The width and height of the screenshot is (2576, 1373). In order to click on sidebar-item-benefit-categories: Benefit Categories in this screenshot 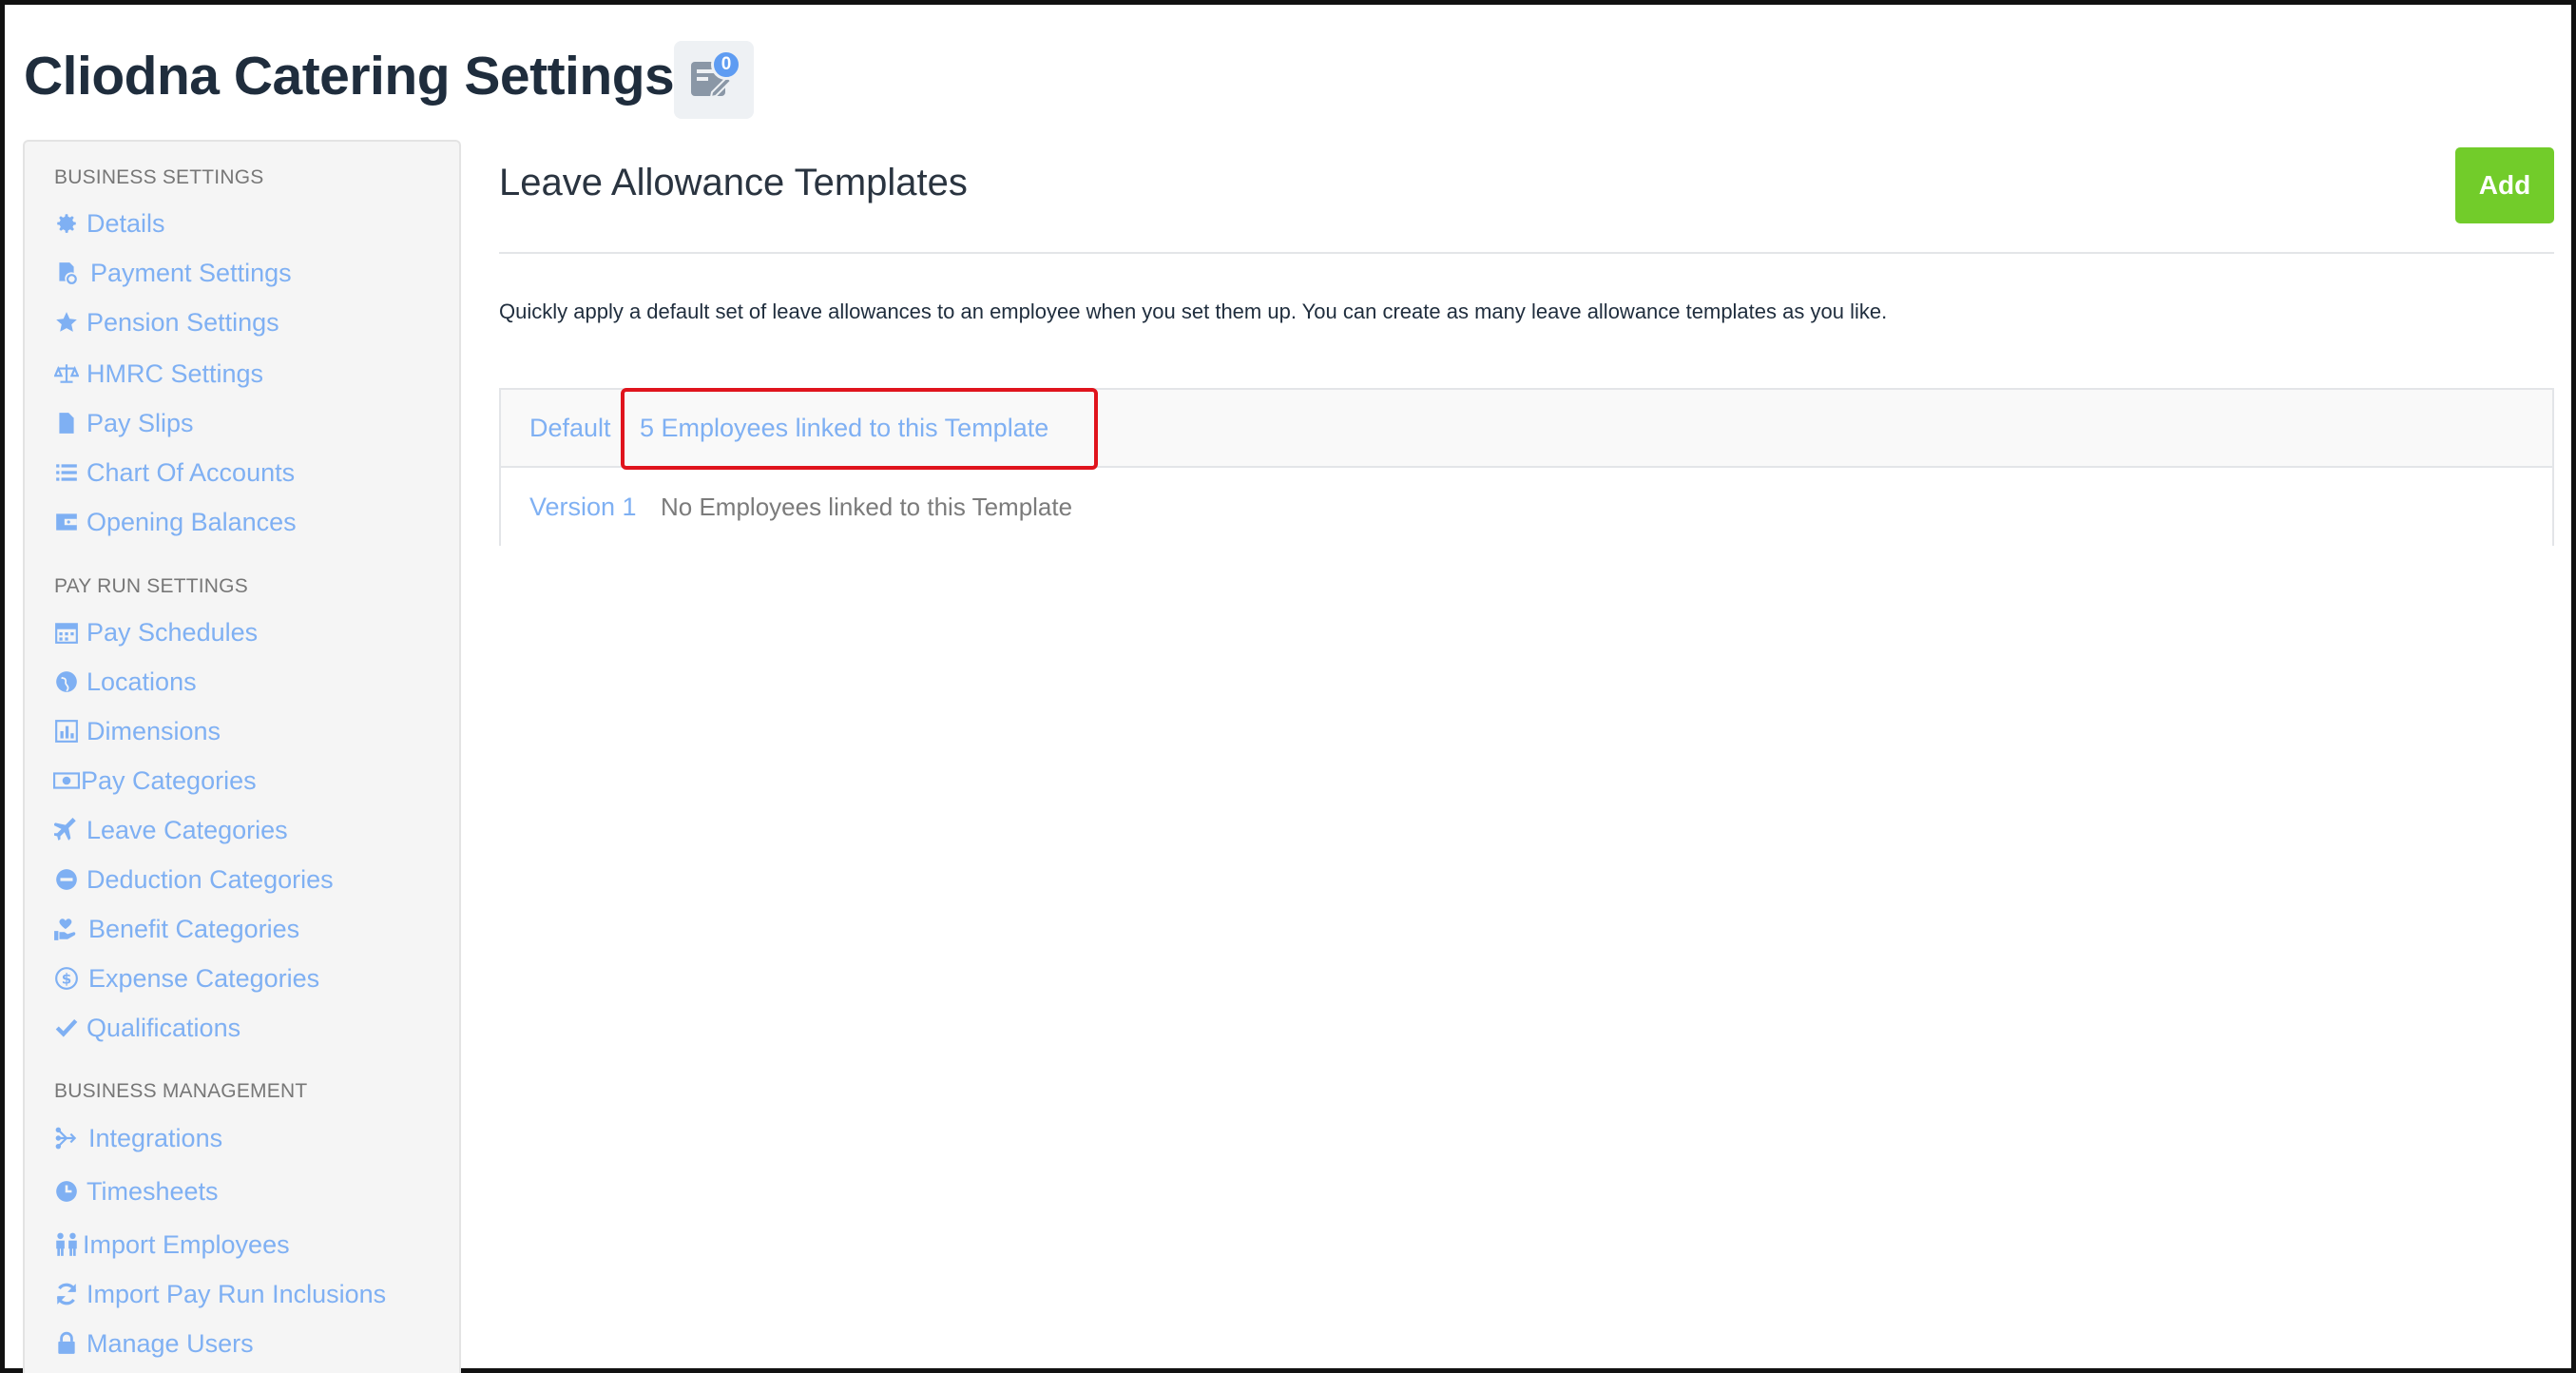, I will do `click(176, 929)`.